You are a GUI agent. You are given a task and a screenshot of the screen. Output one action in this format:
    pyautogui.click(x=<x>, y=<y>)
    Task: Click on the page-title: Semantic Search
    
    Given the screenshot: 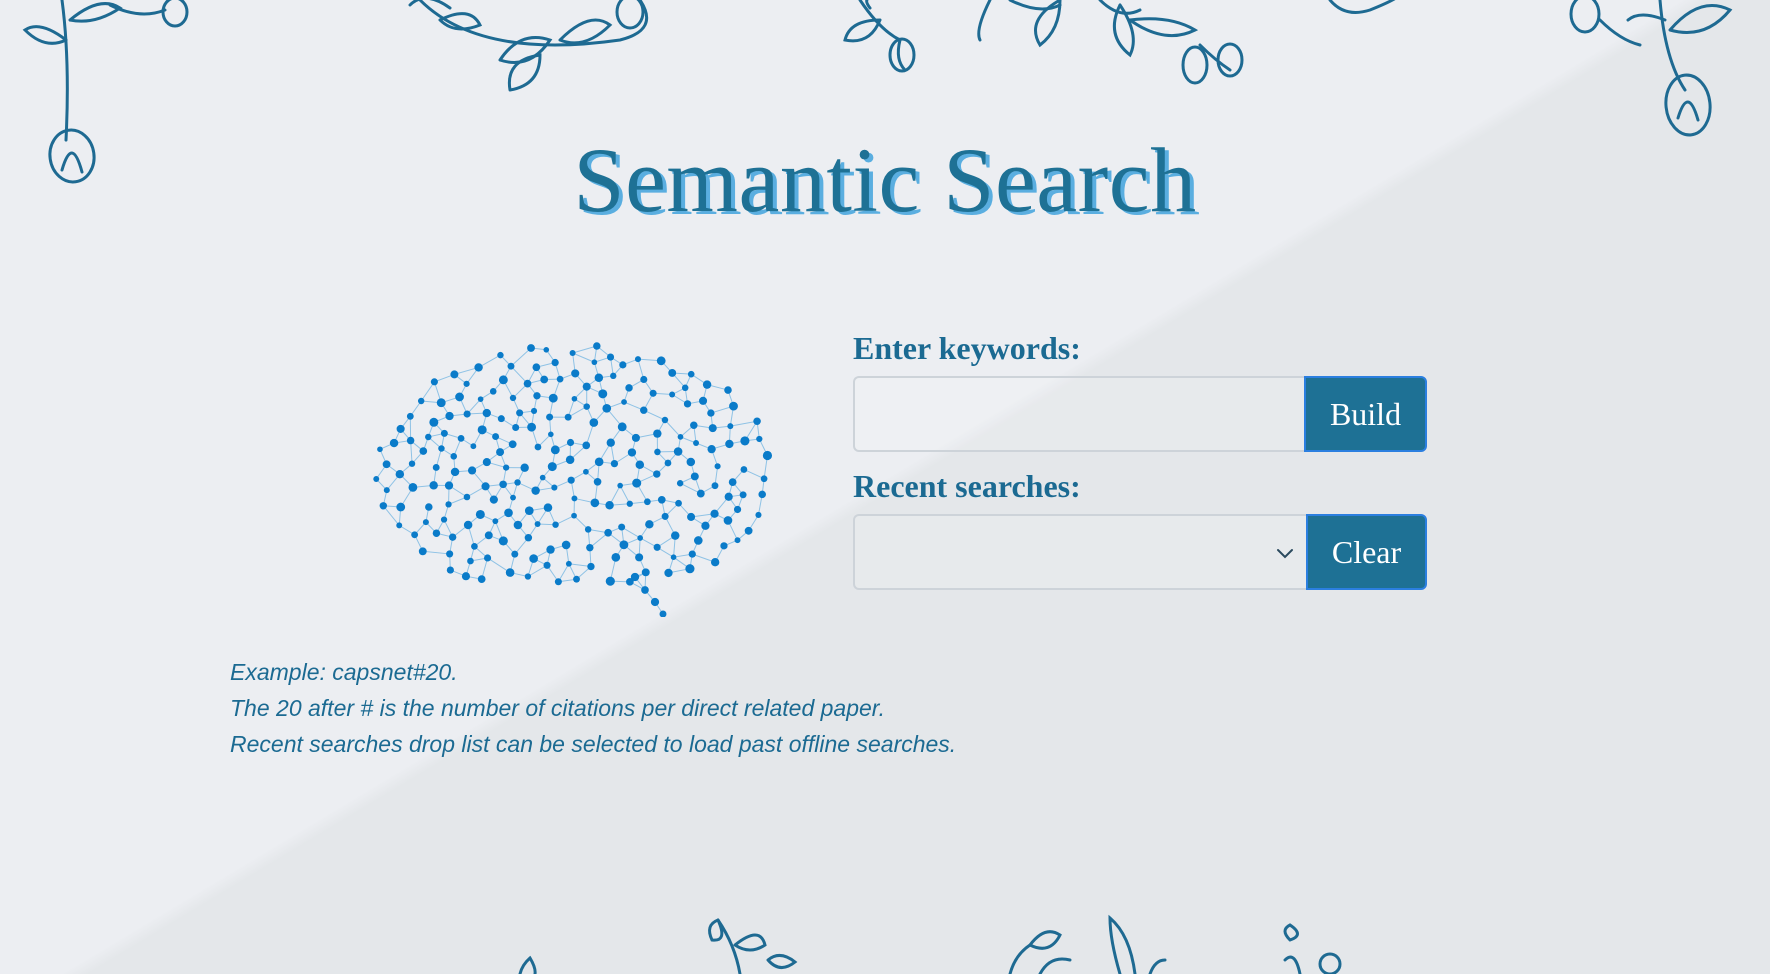 What is the action you would take?
    pyautogui.click(x=885, y=180)
    